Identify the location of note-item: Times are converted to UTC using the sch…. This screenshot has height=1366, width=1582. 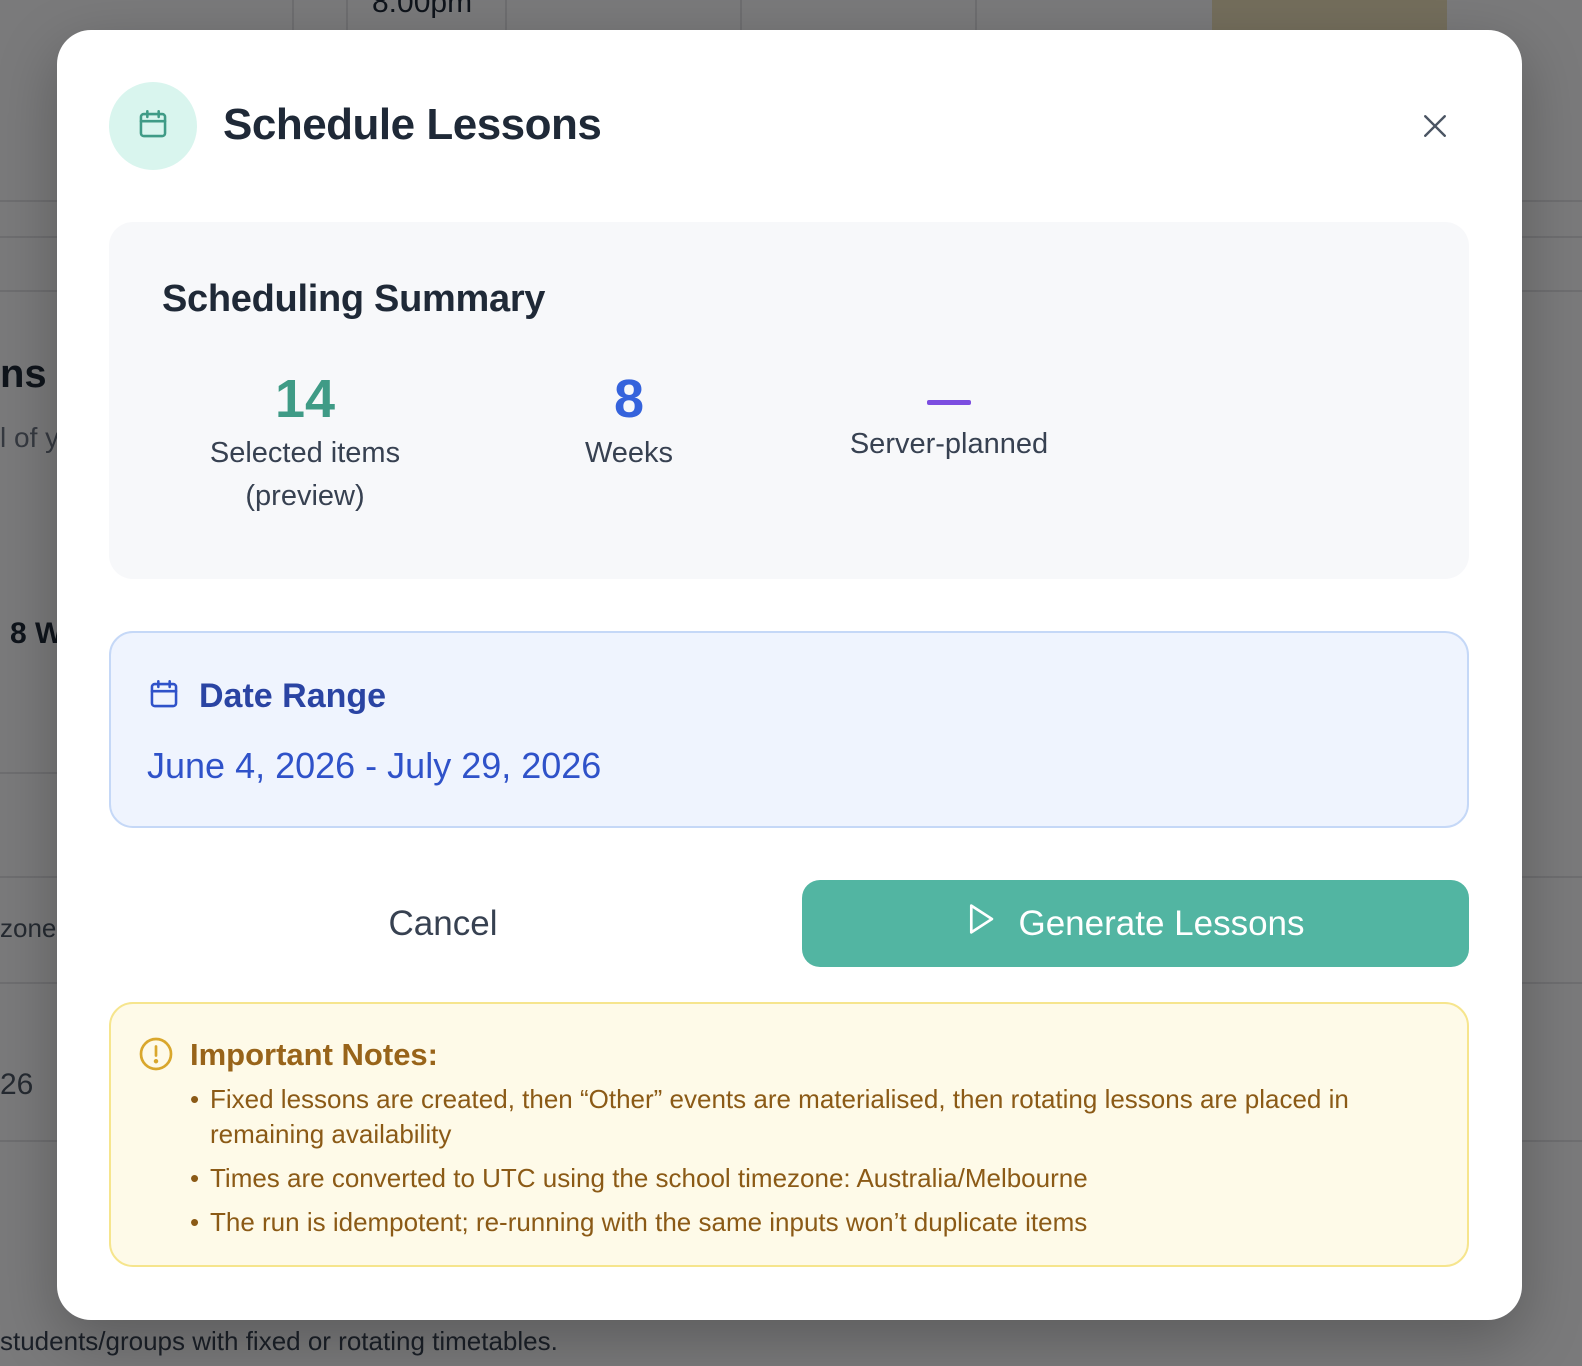
(820, 1178).